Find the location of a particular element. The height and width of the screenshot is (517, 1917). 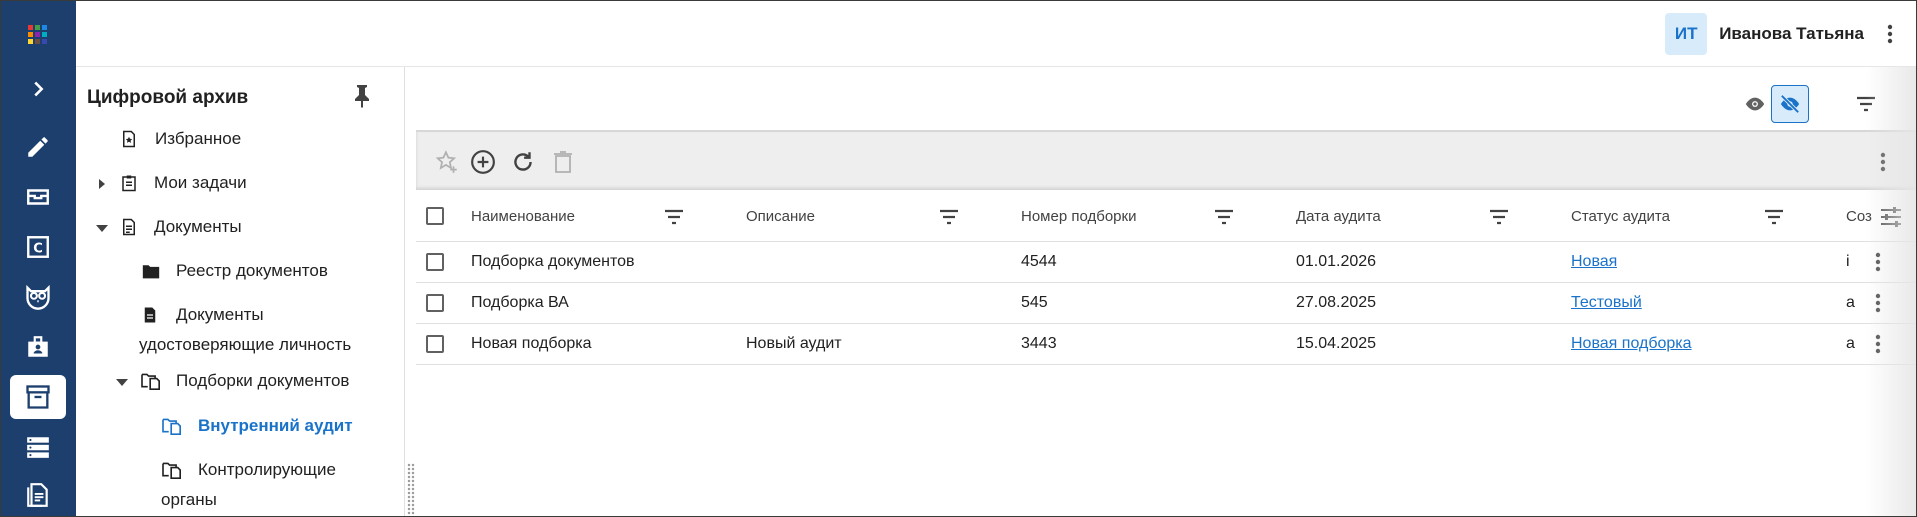

cell-description: Новый аудит is located at coordinates (794, 343).